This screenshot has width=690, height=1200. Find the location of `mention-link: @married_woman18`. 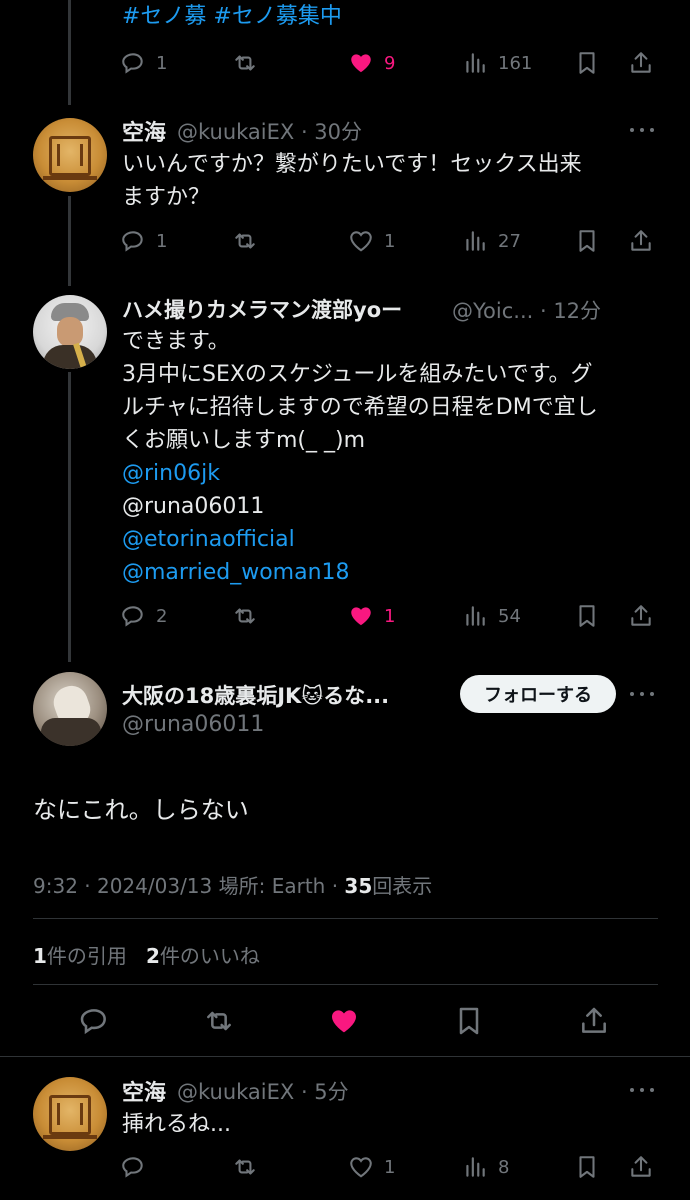

mention-link: @married_woman18 is located at coordinates (236, 572).